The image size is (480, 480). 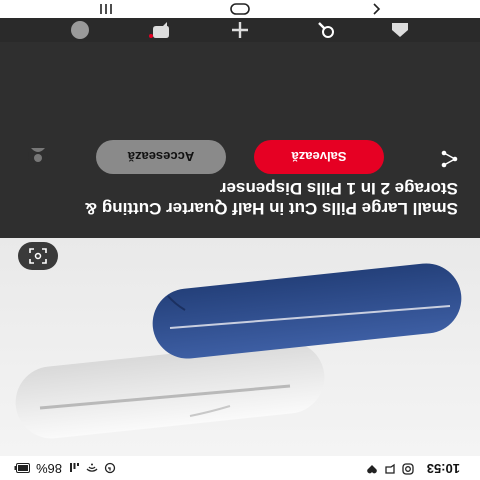 I want to click on recent-apps-icon, so click(x=106, y=9).